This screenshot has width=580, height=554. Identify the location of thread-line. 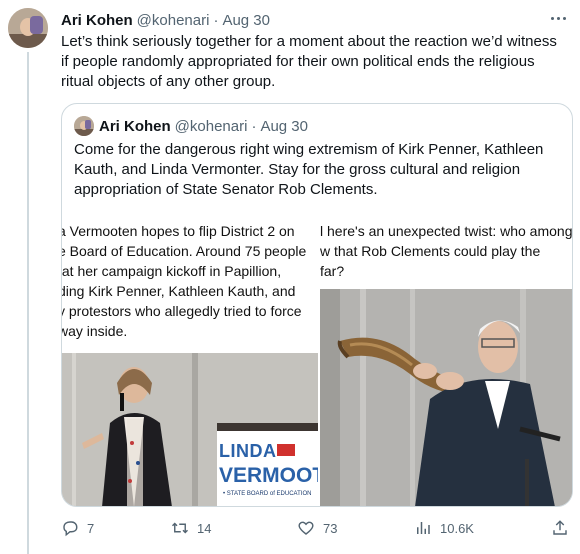
(28, 303).